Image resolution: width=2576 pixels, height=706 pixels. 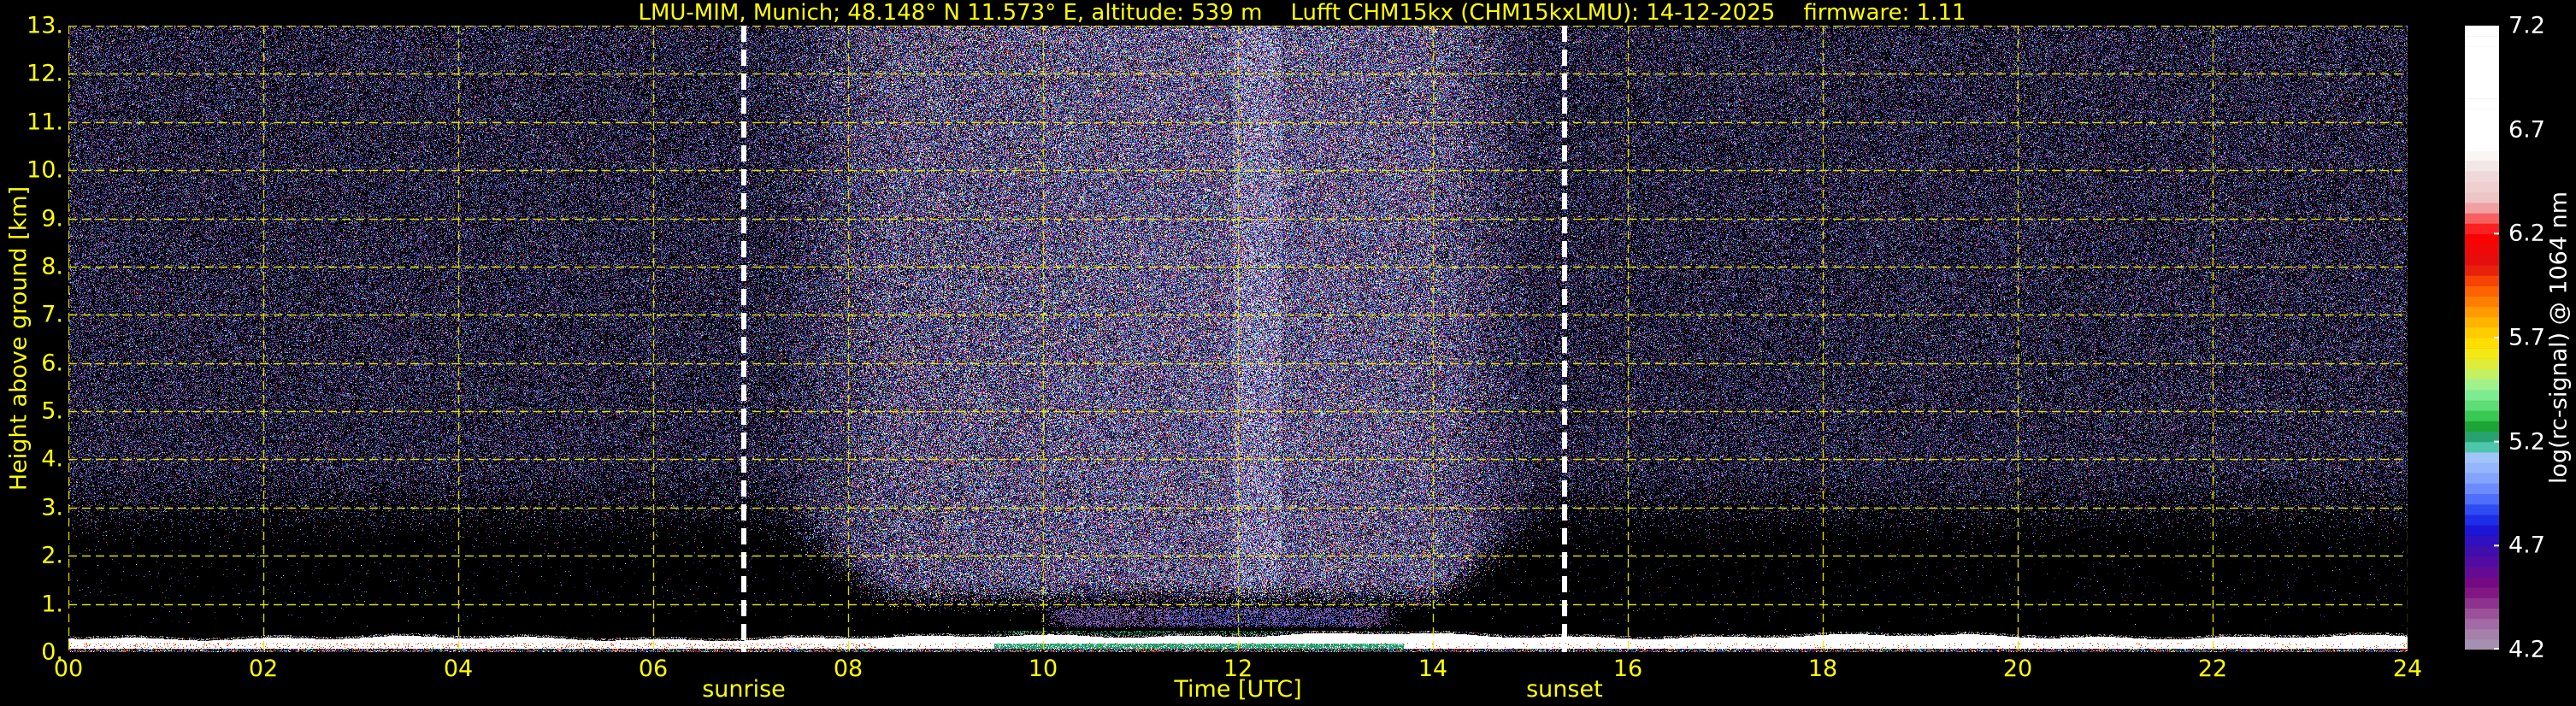 I want to click on y-tick-label: 9., so click(x=52, y=218).